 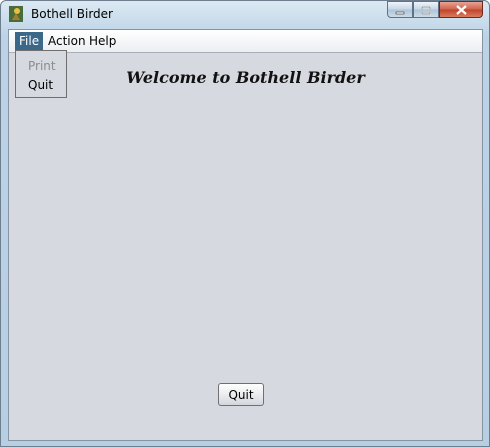 I want to click on maximize-icon, so click(x=426, y=9).